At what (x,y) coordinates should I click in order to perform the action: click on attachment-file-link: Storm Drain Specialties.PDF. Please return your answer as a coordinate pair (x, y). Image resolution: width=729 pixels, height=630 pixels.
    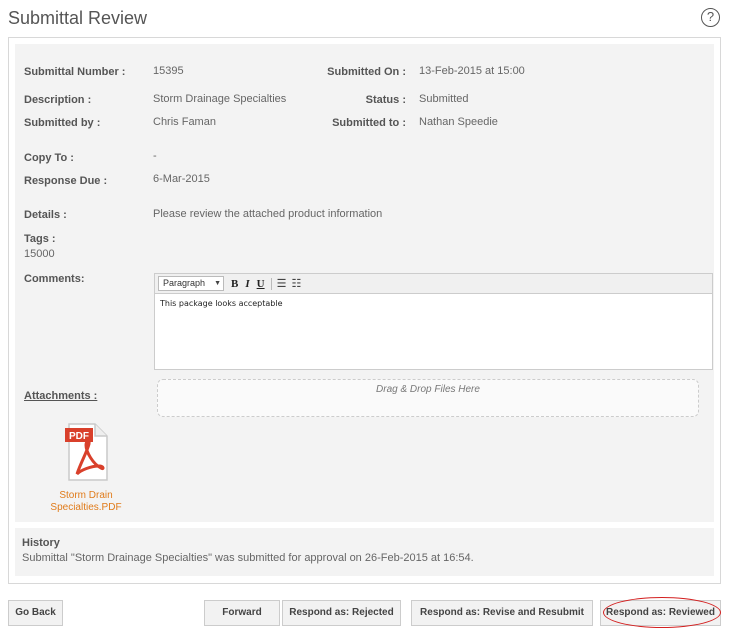
    Looking at the image, I should click on (86, 502).